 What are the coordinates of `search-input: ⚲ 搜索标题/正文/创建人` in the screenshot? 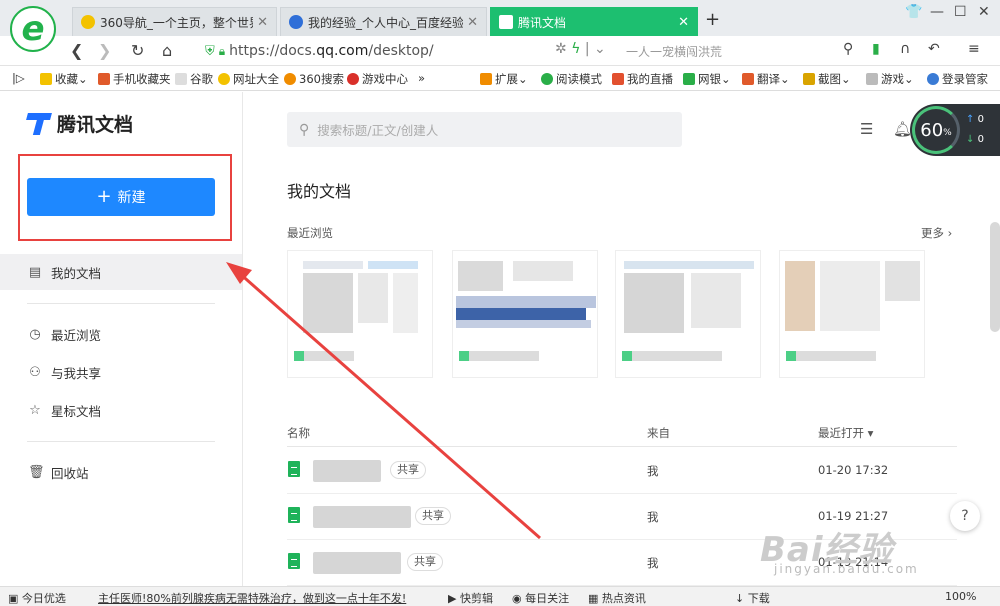 It's located at (484, 129).